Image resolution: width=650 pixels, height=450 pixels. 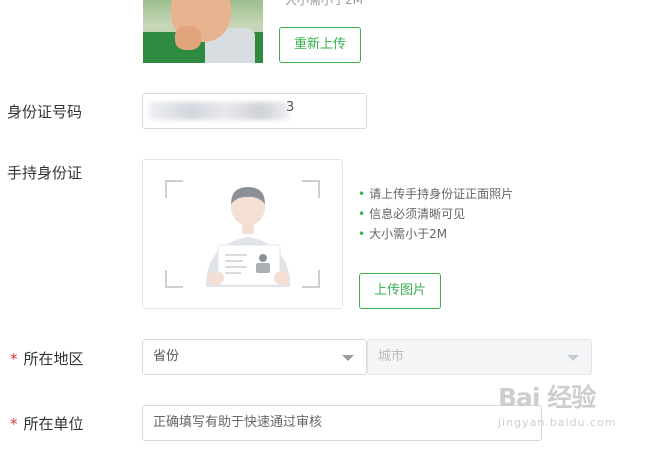 What do you see at coordinates (320, 45) in the screenshot?
I see `reupload-button: 重新上传` at bounding box center [320, 45].